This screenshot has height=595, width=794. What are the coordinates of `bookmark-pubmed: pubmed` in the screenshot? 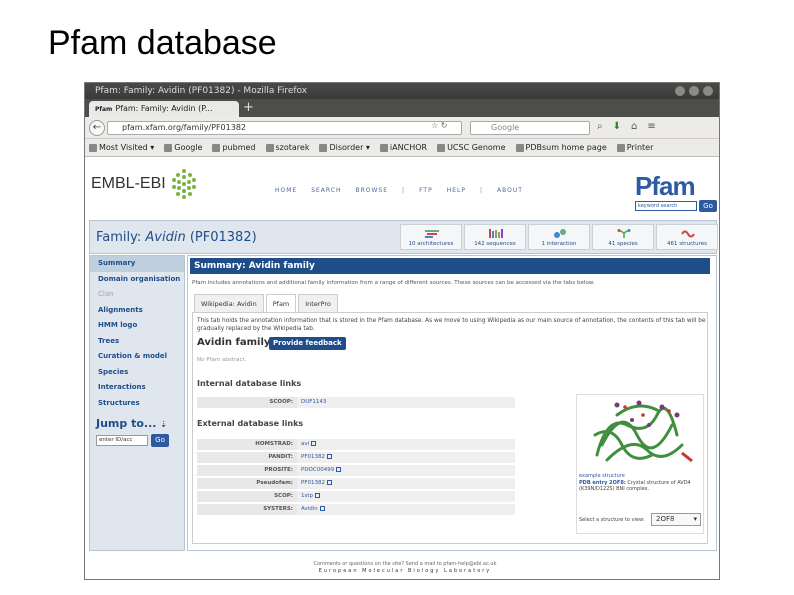 It's located at (234, 147).